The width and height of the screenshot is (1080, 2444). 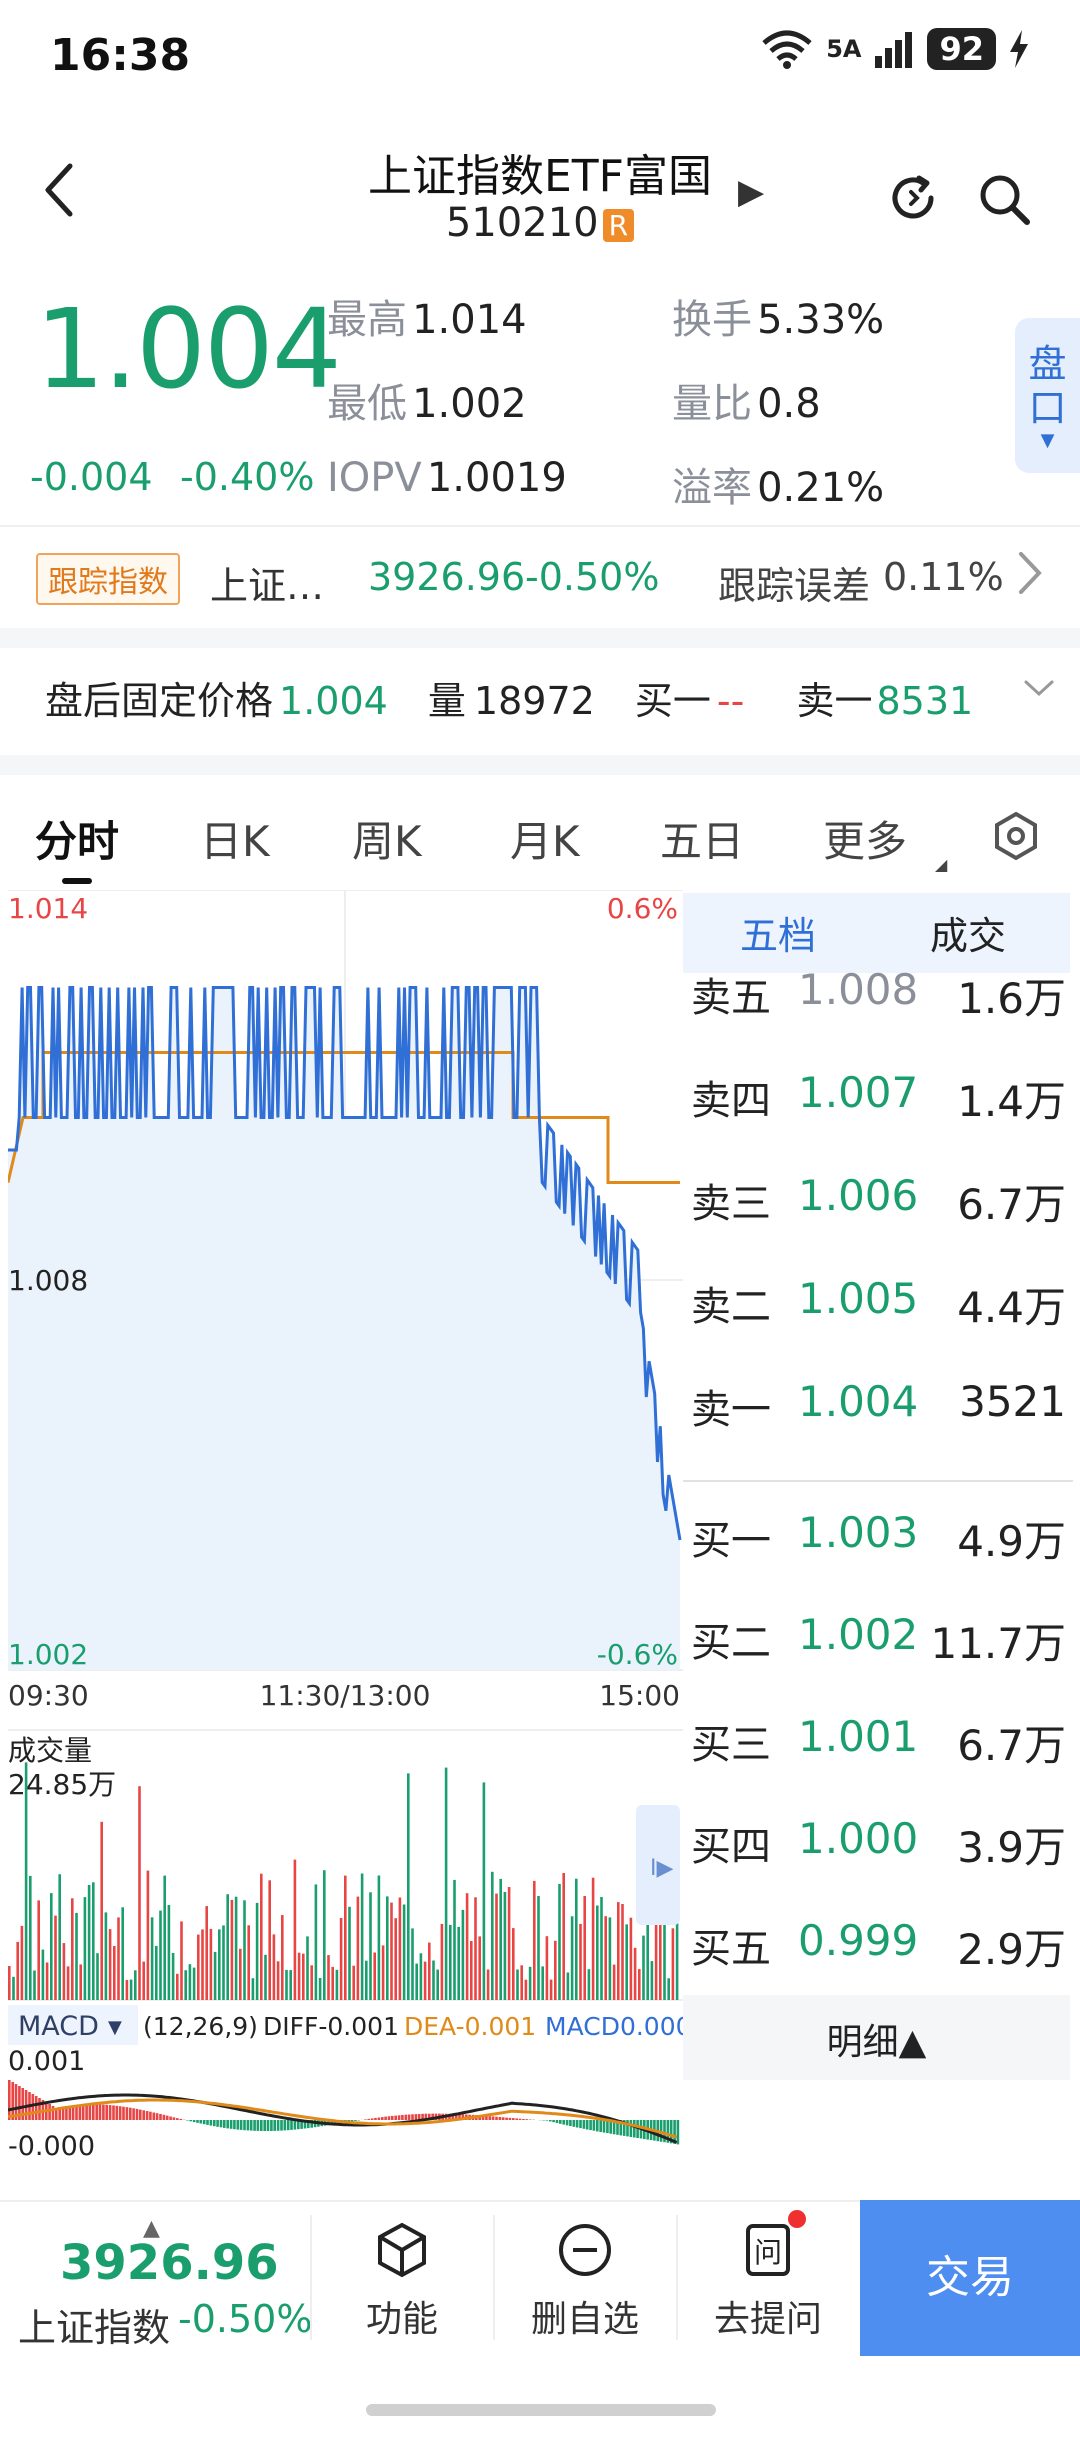 What do you see at coordinates (1012, 1401) in the screenshot?
I see `level-volume: 3521` at bounding box center [1012, 1401].